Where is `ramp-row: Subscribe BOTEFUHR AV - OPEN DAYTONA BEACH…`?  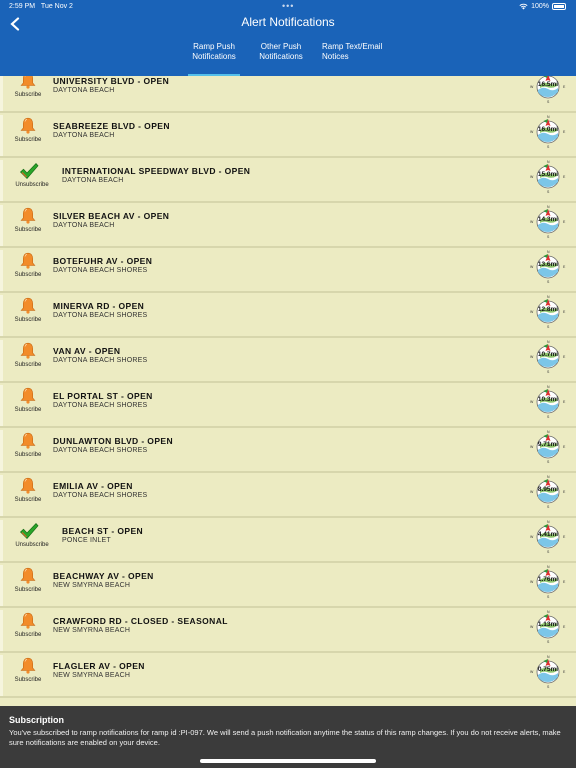 ramp-row: Subscribe BOTEFUHR AV - OPEN DAYTONA BEACH… is located at coordinates (288, 271).